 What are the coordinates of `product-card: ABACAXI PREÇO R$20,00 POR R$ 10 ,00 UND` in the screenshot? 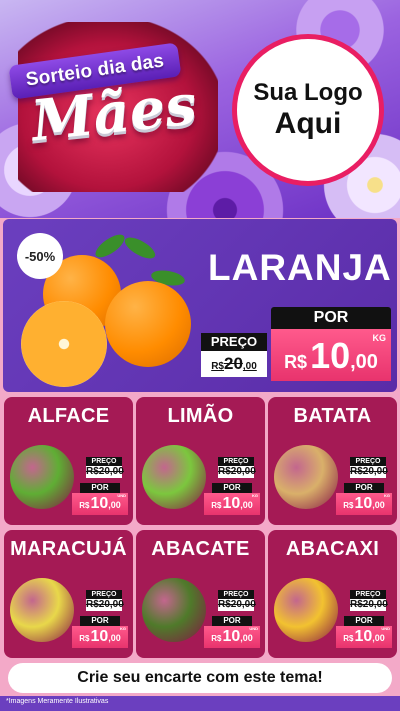 It's located at (332, 594).